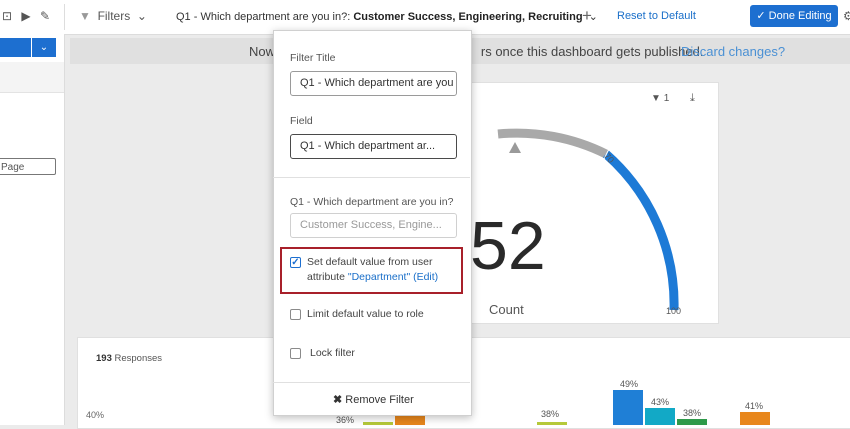 The height and width of the screenshot is (429, 850). Describe the element at coordinates (587, 16) in the screenshot. I see `add-filter-button: +` at that location.